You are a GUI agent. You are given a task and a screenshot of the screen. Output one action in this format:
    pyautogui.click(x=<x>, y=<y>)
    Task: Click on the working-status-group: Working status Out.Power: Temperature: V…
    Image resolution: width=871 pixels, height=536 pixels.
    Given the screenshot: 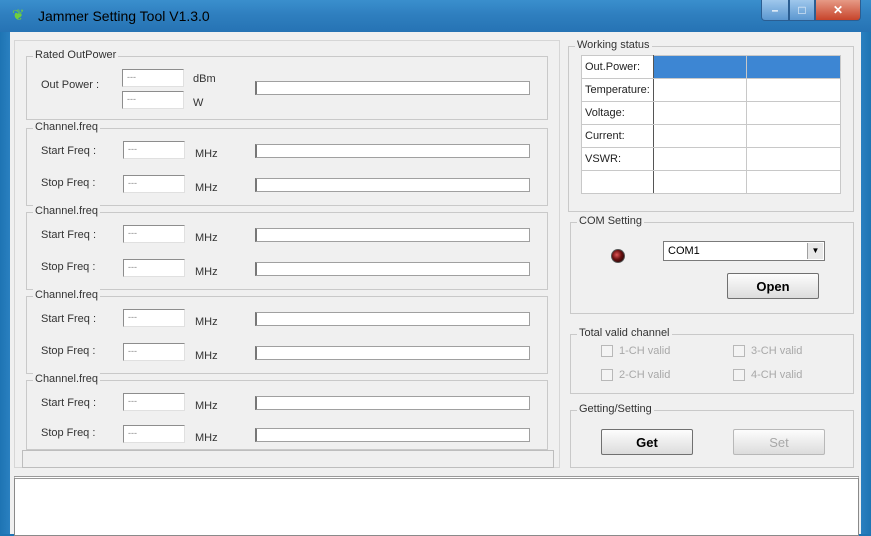 What is the action you would take?
    pyautogui.click(x=711, y=125)
    